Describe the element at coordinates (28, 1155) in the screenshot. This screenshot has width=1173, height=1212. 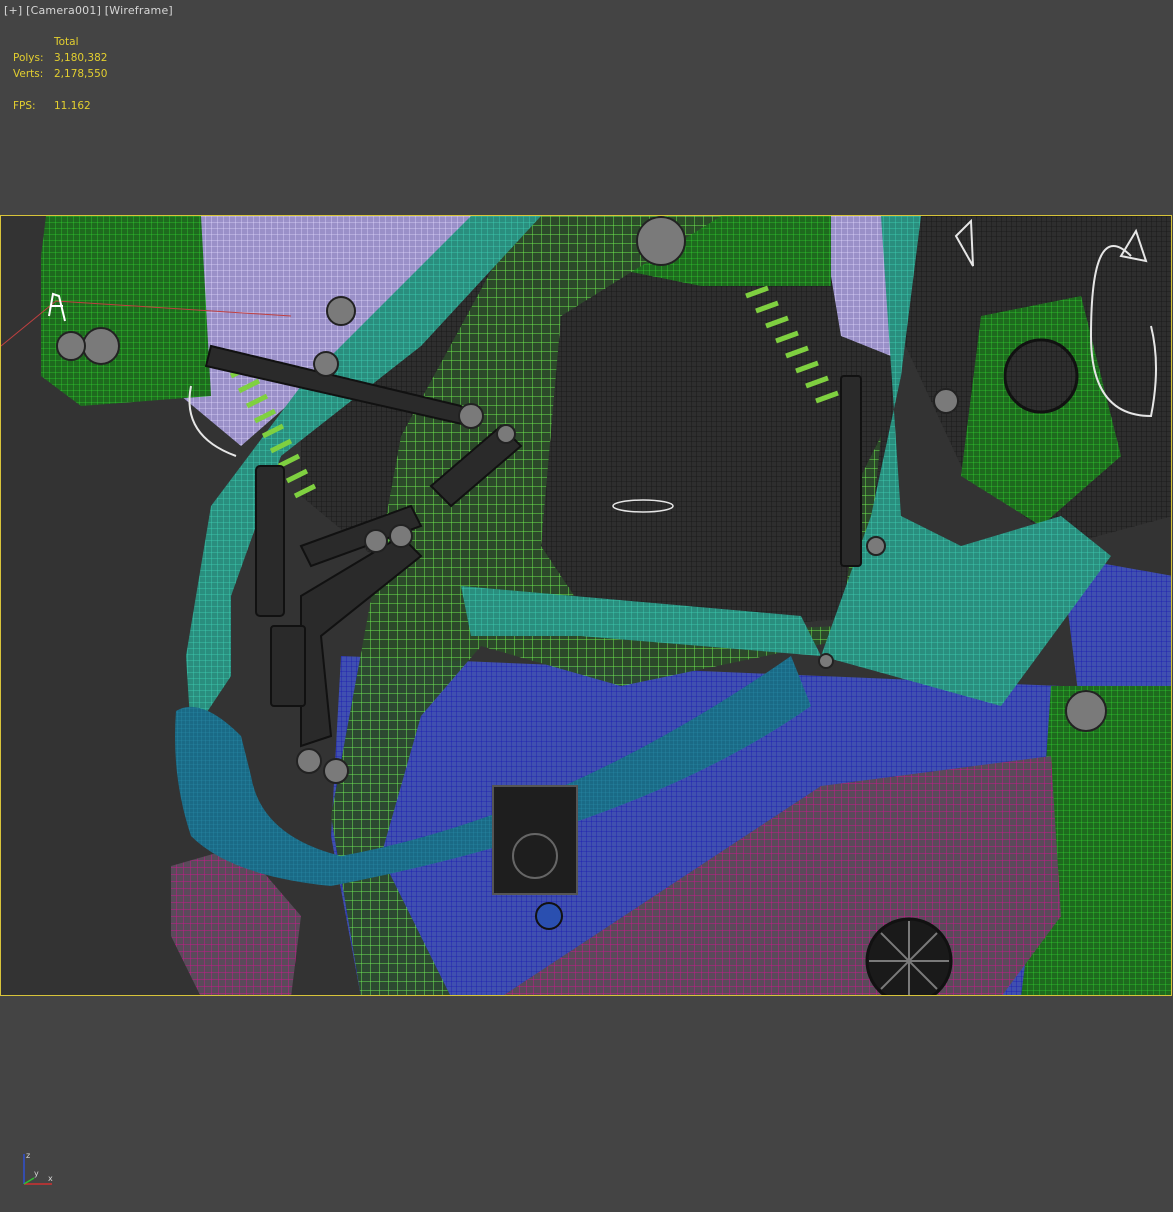
I see `axis-z-label: z` at that location.